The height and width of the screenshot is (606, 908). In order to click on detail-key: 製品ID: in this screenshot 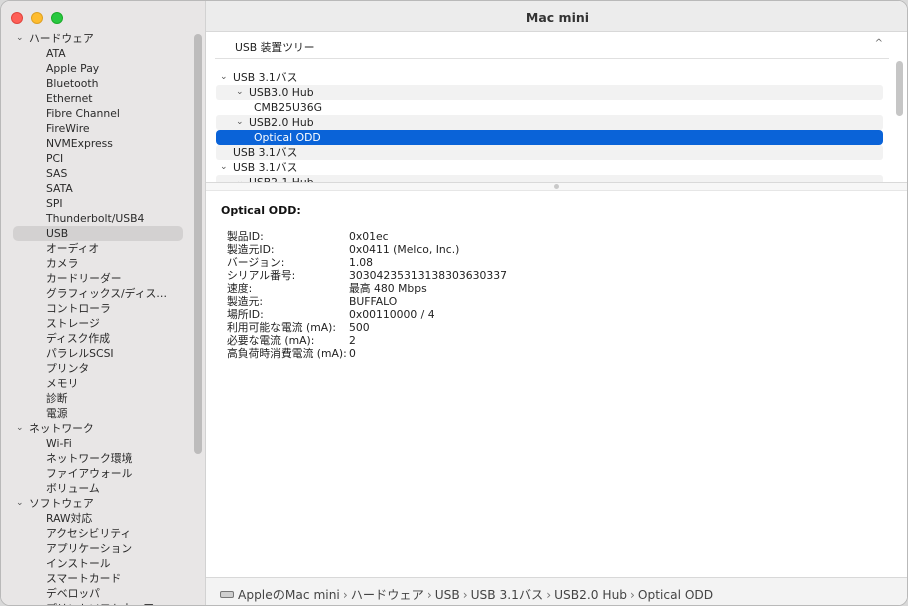, I will do `click(245, 236)`.